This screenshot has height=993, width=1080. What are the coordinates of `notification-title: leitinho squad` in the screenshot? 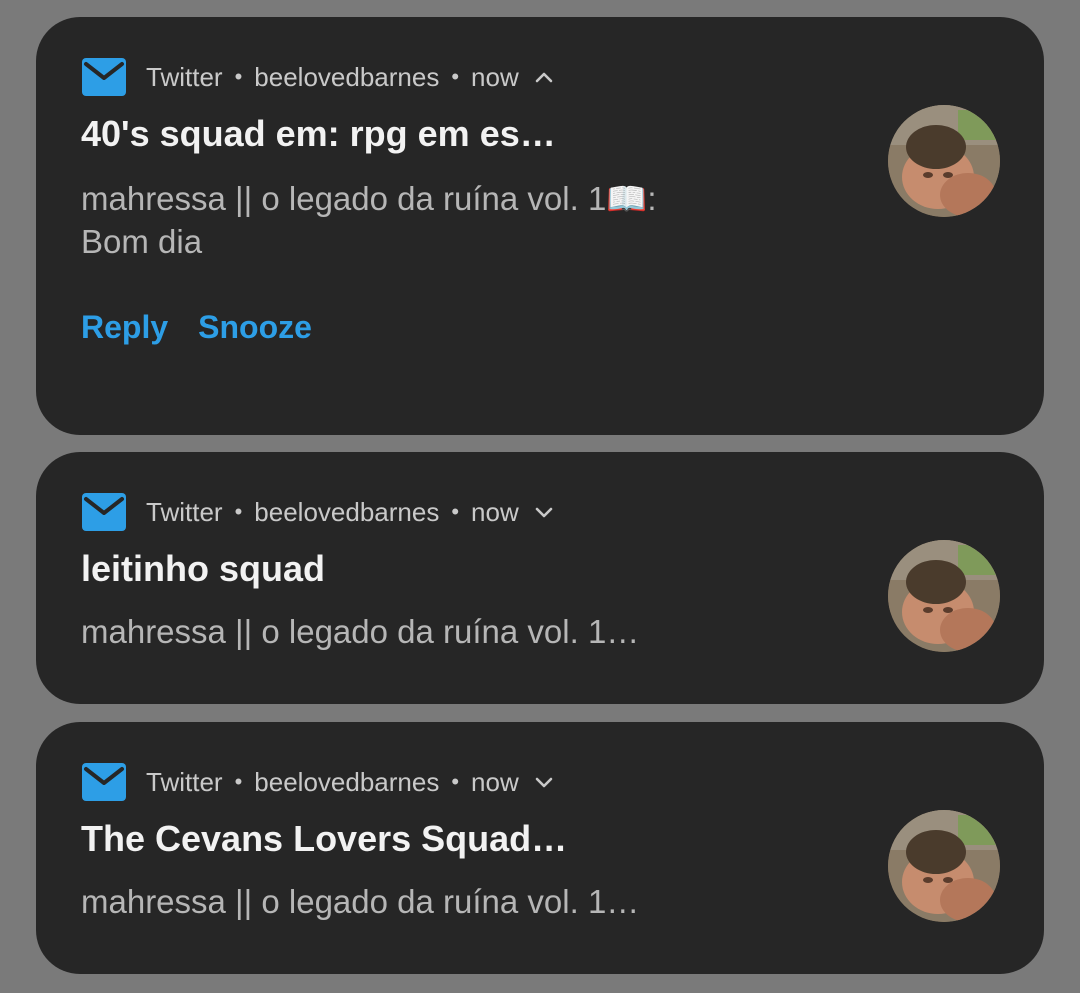 It's located at (203, 568).